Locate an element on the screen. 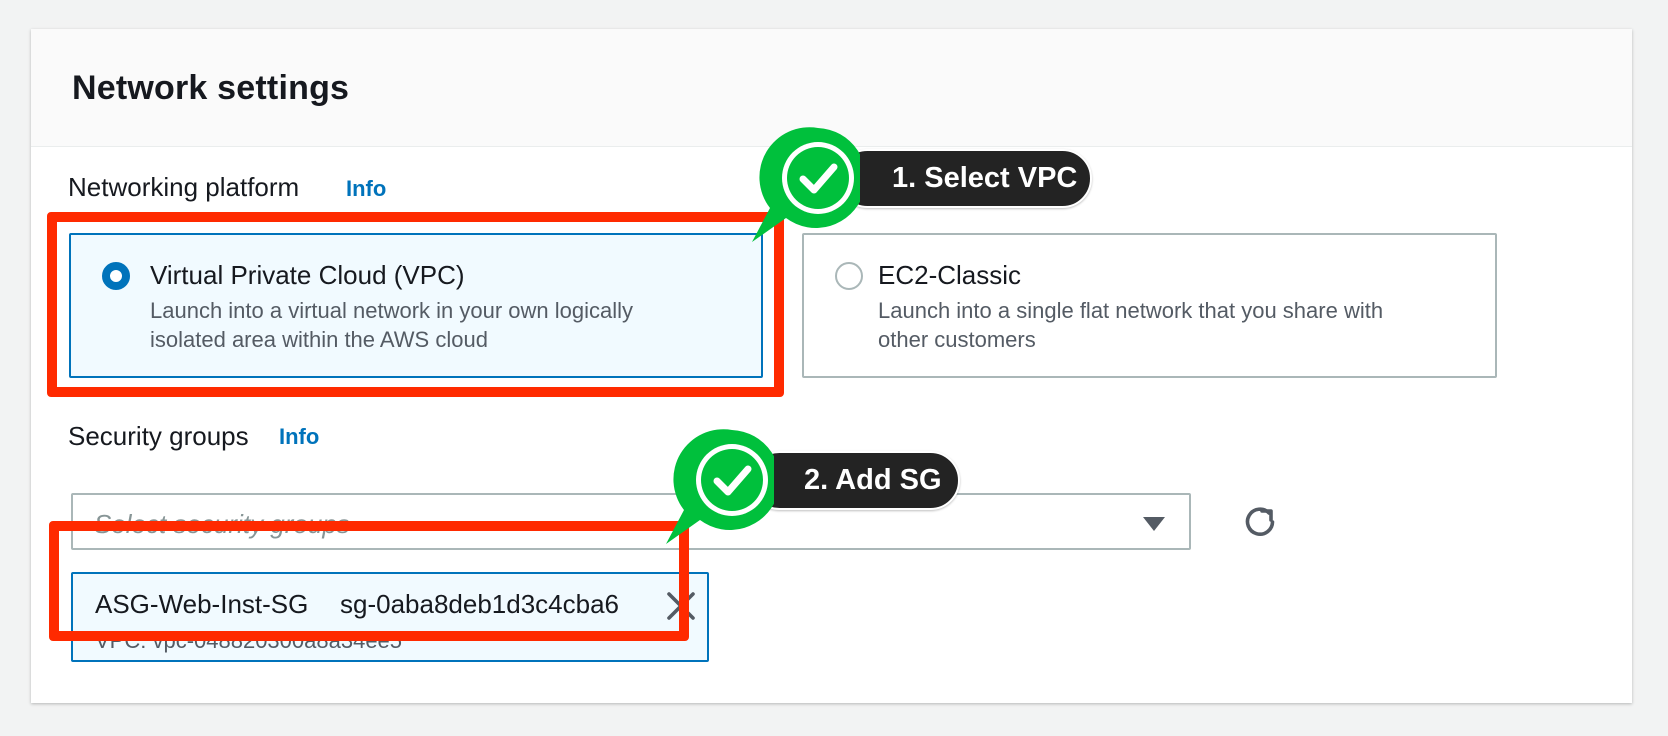  vpc-highlight-box is located at coordinates (415, 304).